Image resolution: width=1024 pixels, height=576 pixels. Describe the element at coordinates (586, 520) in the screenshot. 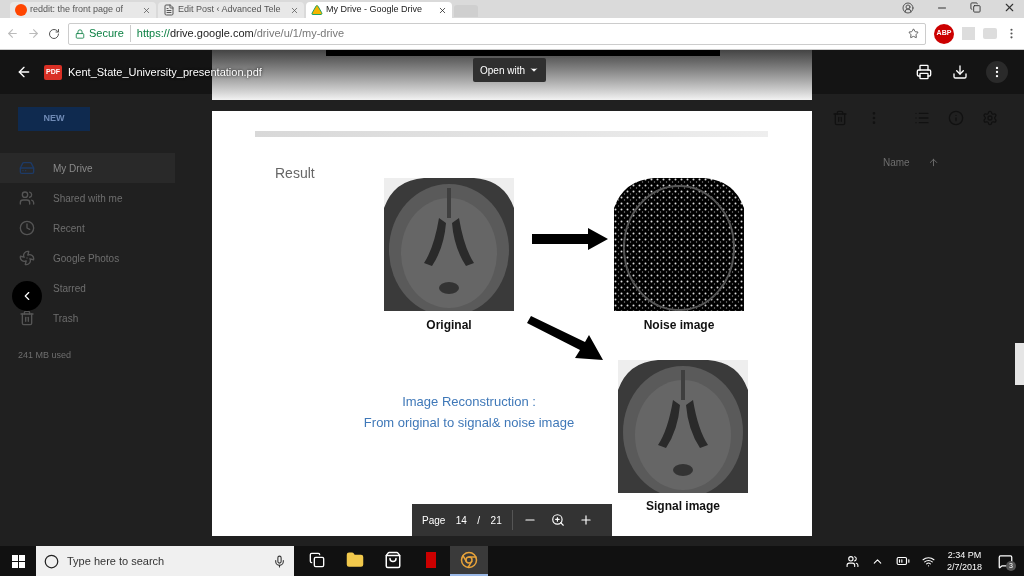

I see `zoom-in-icon` at that location.